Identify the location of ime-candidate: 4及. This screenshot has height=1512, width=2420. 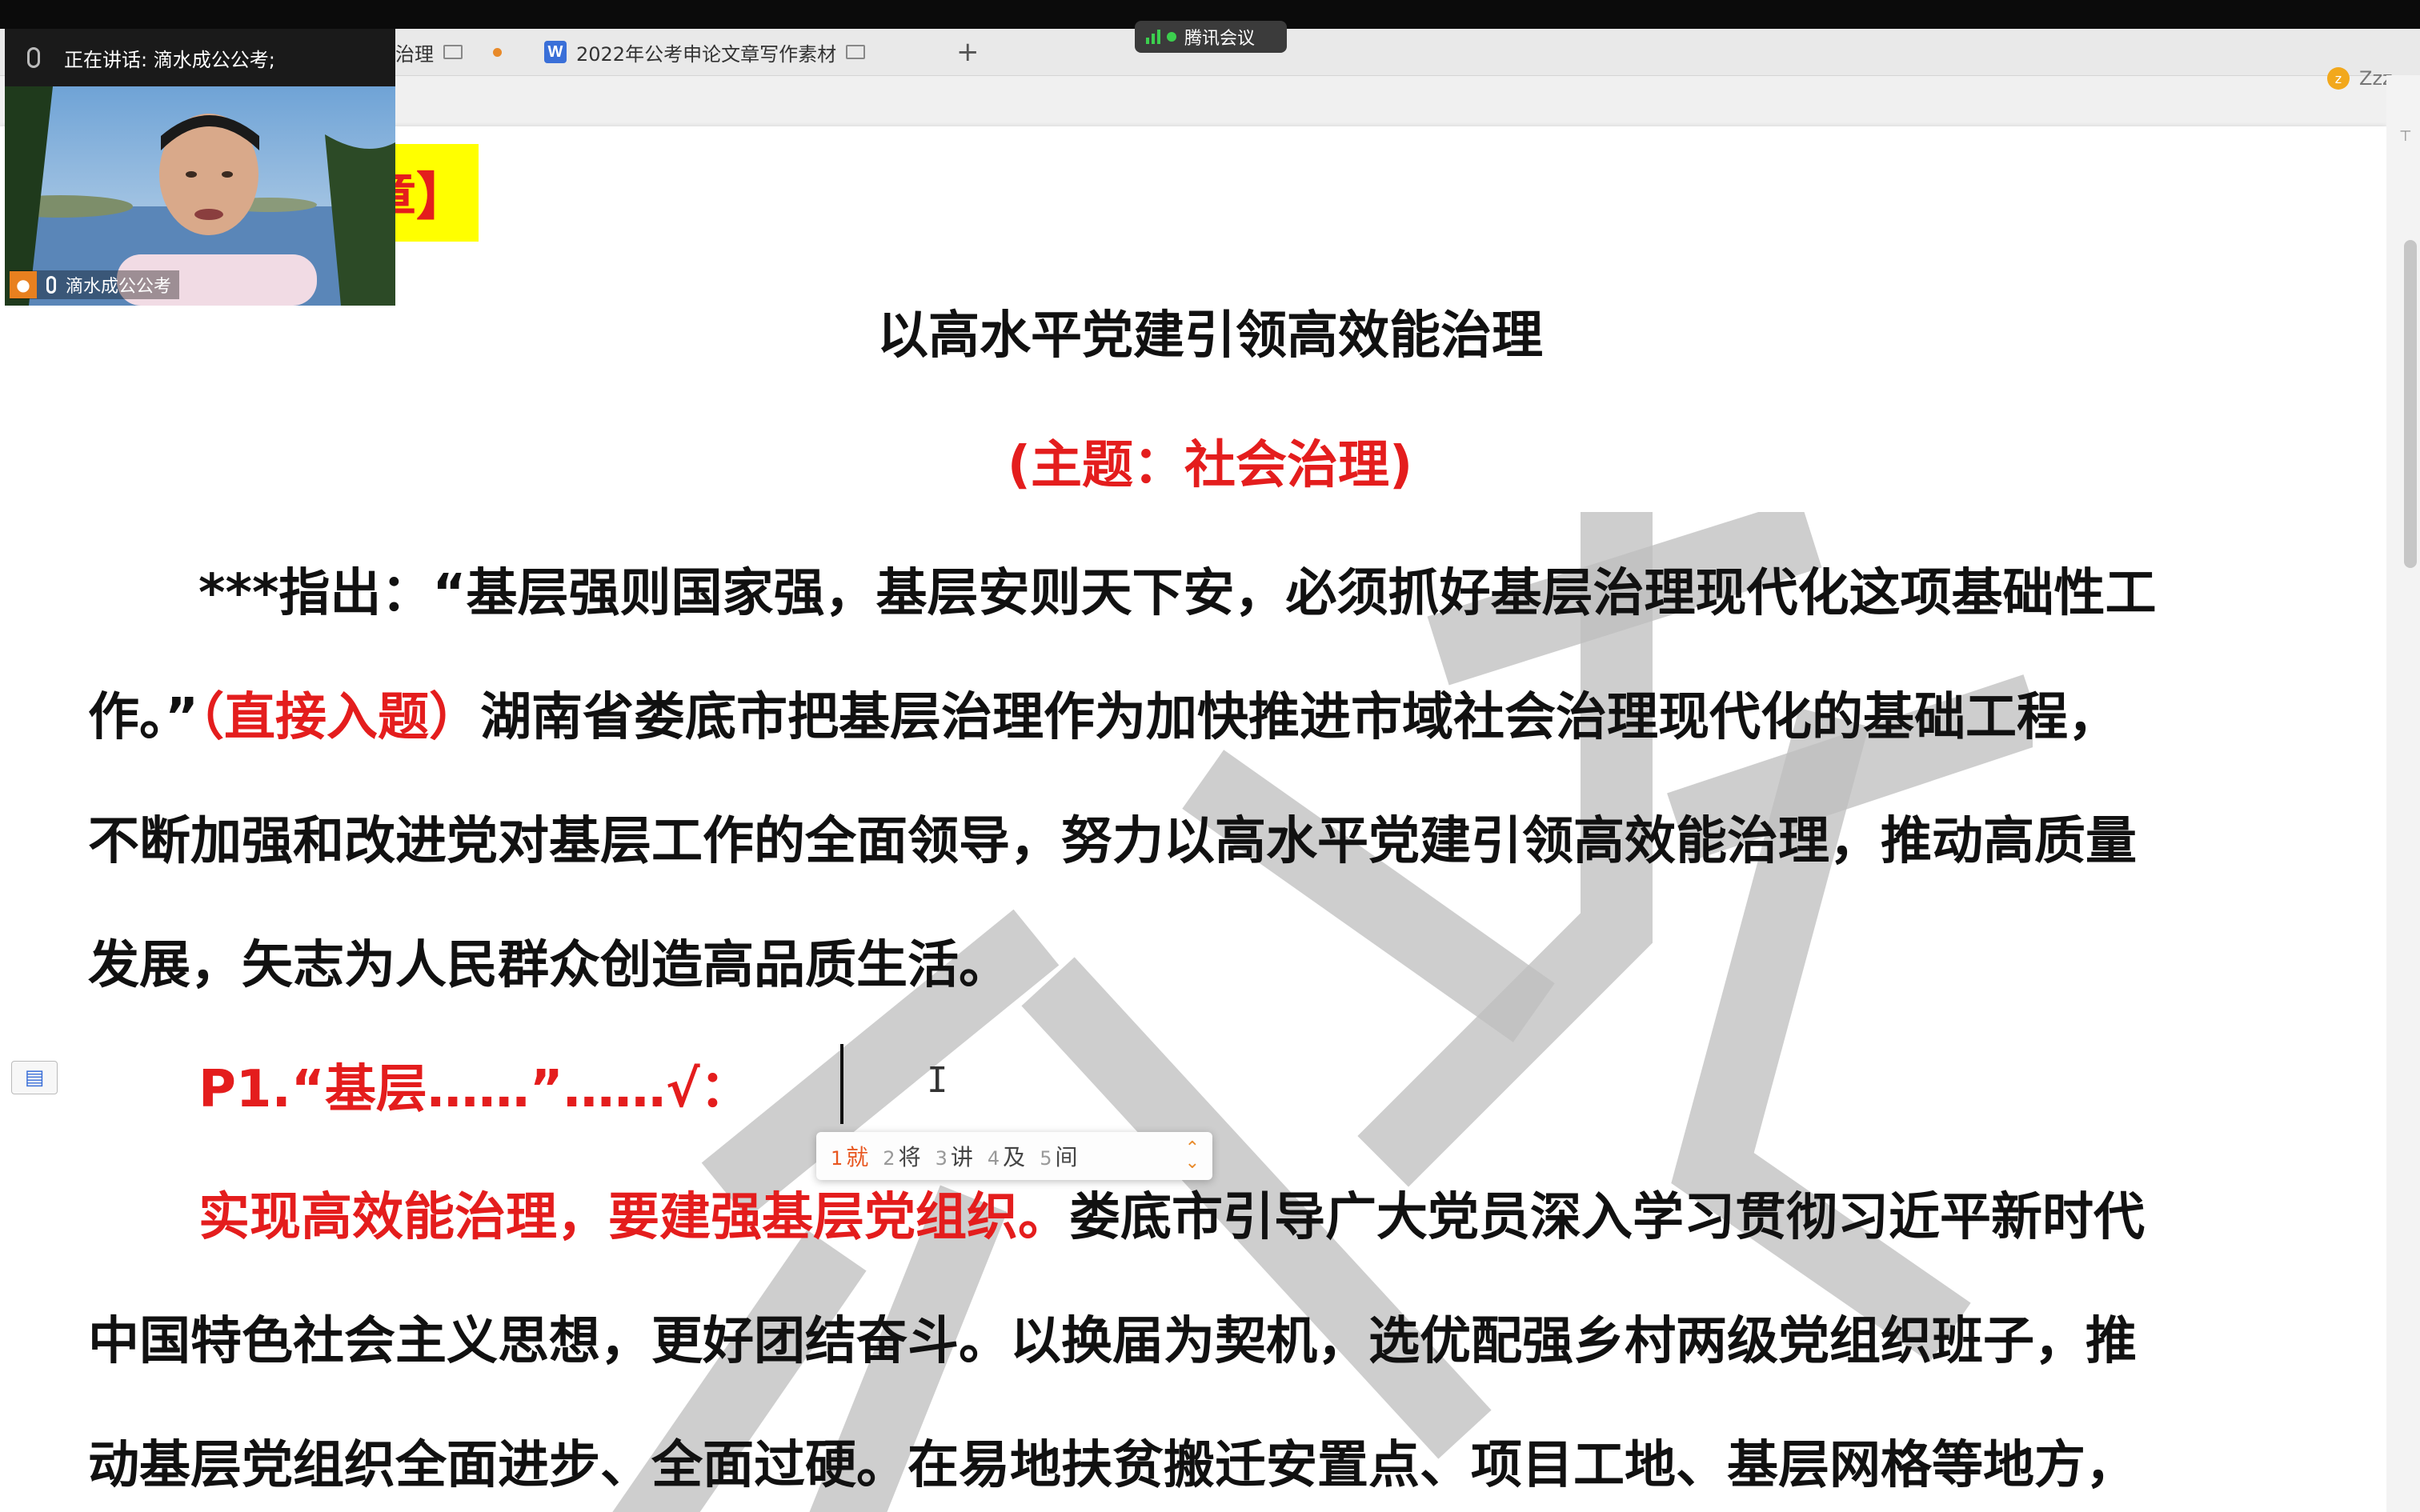
(1006, 1156).